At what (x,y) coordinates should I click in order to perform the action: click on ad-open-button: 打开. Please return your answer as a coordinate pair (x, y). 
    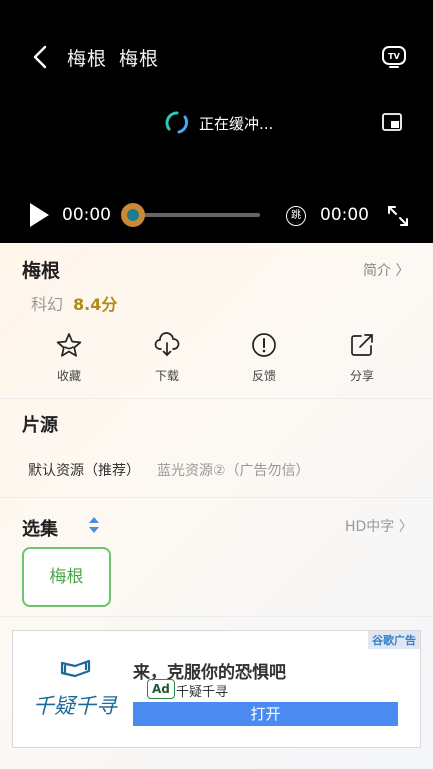
    Looking at the image, I should click on (265, 714).